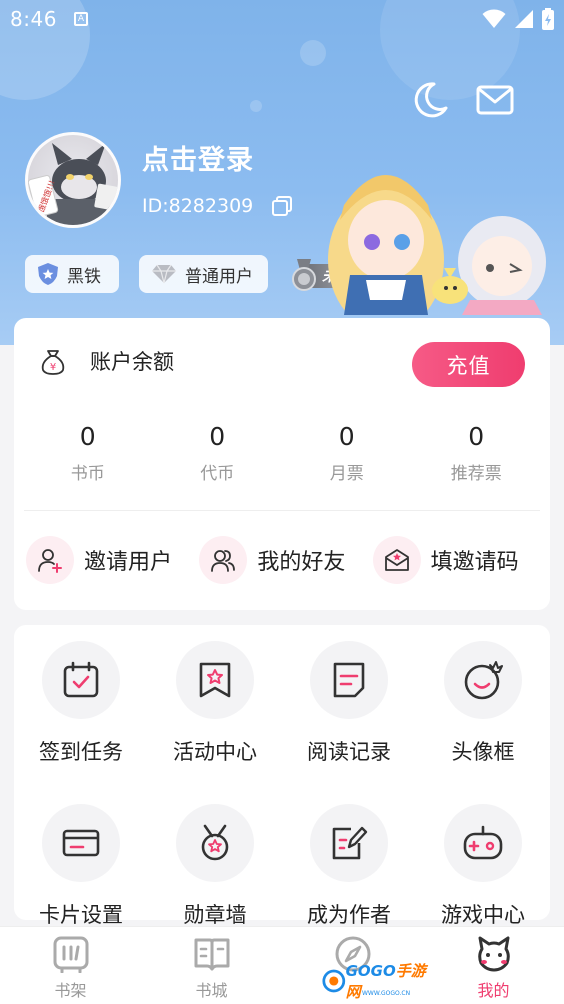 The image size is (564, 1004). Describe the element at coordinates (198, 157) in the screenshot. I see `login-button: 点击登录` at that location.